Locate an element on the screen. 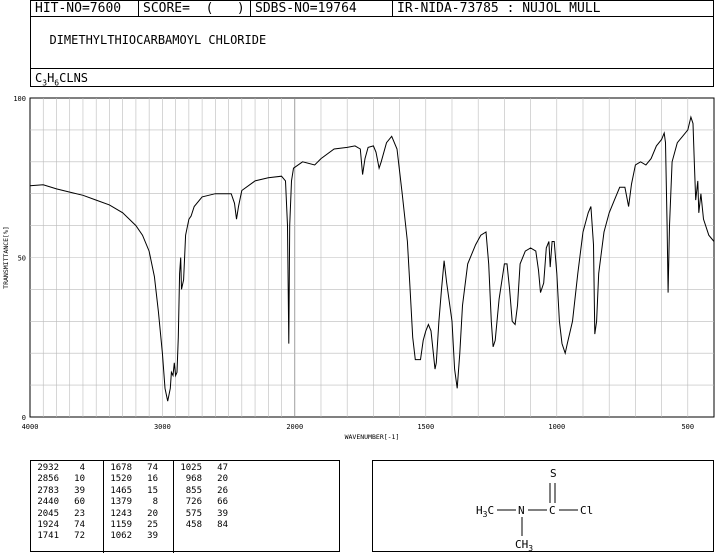 The height and width of the screenshot is (555, 715). peak-row: 726 66 is located at coordinates (201, 502).